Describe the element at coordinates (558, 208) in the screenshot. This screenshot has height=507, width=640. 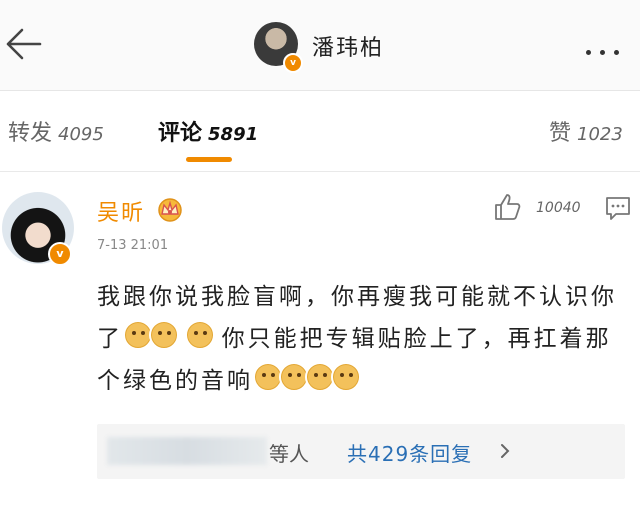
I see `like-count: 10040` at that location.